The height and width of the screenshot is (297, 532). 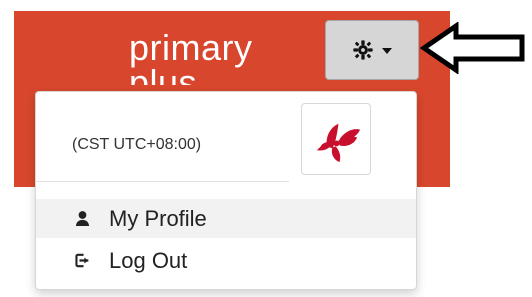 I want to click on my-profile-menu-item: My Profile, so click(x=226, y=218).